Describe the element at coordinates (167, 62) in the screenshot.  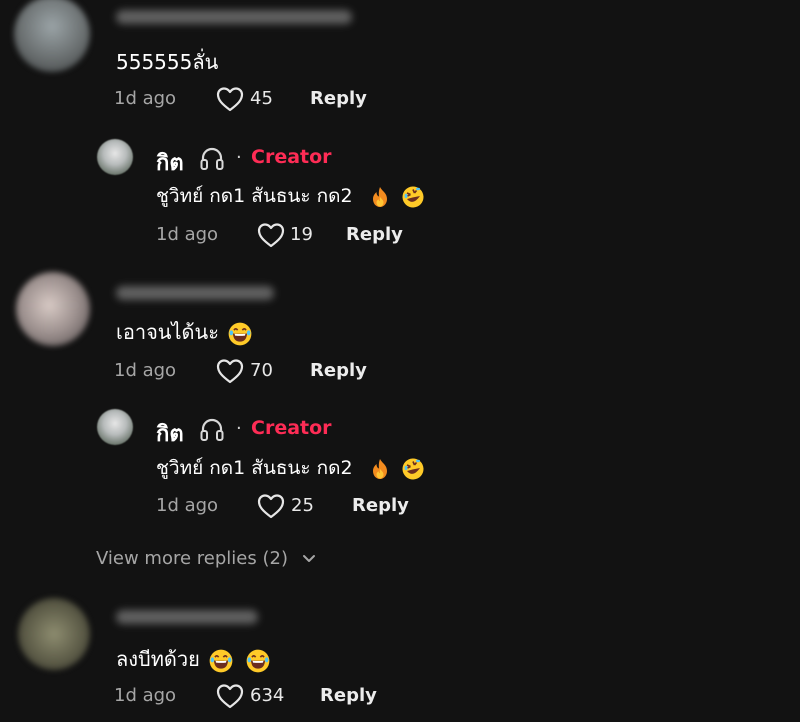
I see `comment-text: 555555ลั่น` at that location.